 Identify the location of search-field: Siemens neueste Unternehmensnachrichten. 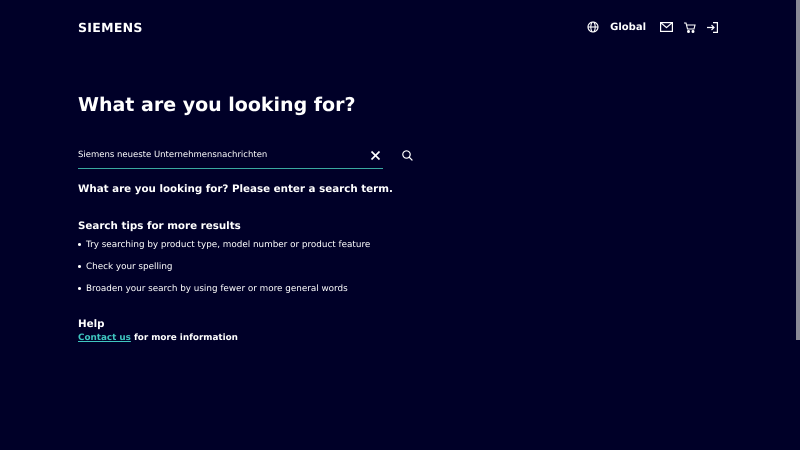
(230, 155).